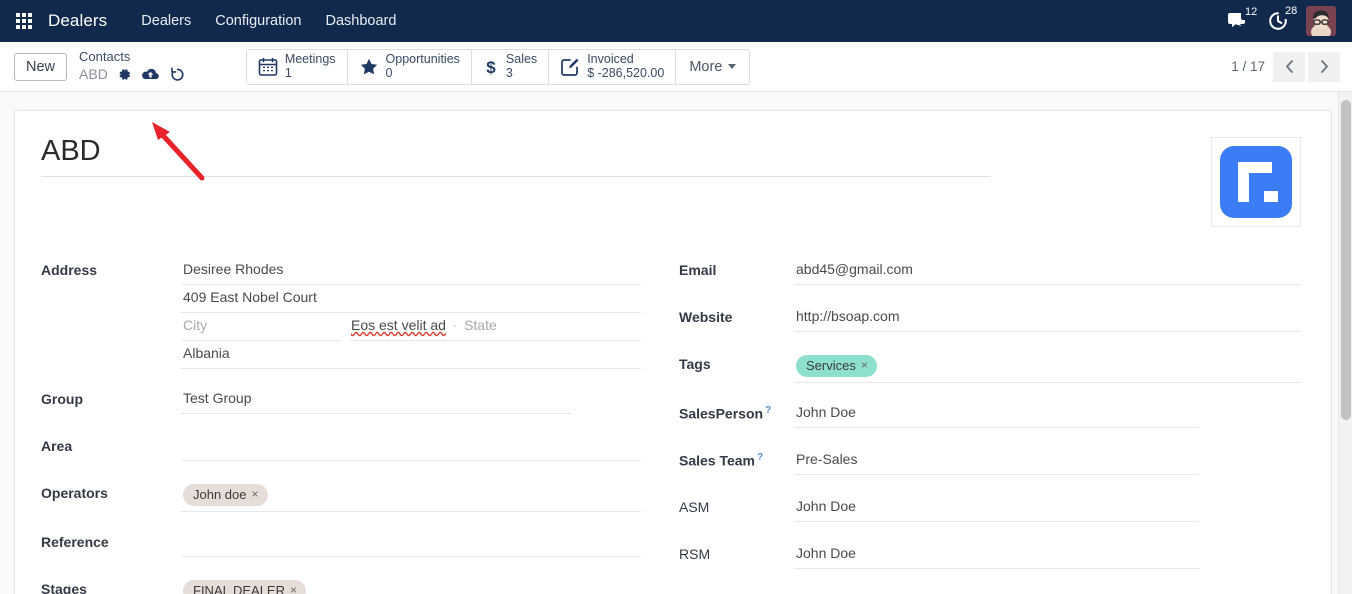  Describe the element at coordinates (1324, 66) in the screenshot. I see `pager-next-button` at that location.